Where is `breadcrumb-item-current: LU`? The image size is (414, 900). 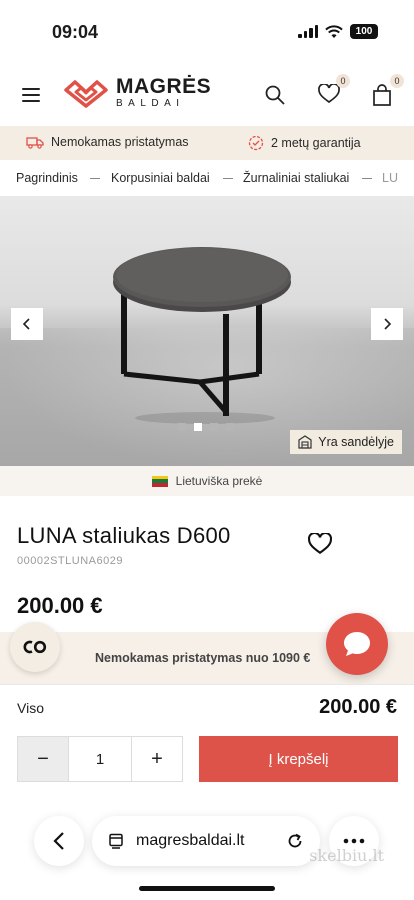 breadcrumb-item-current: LU is located at coordinates (390, 178).